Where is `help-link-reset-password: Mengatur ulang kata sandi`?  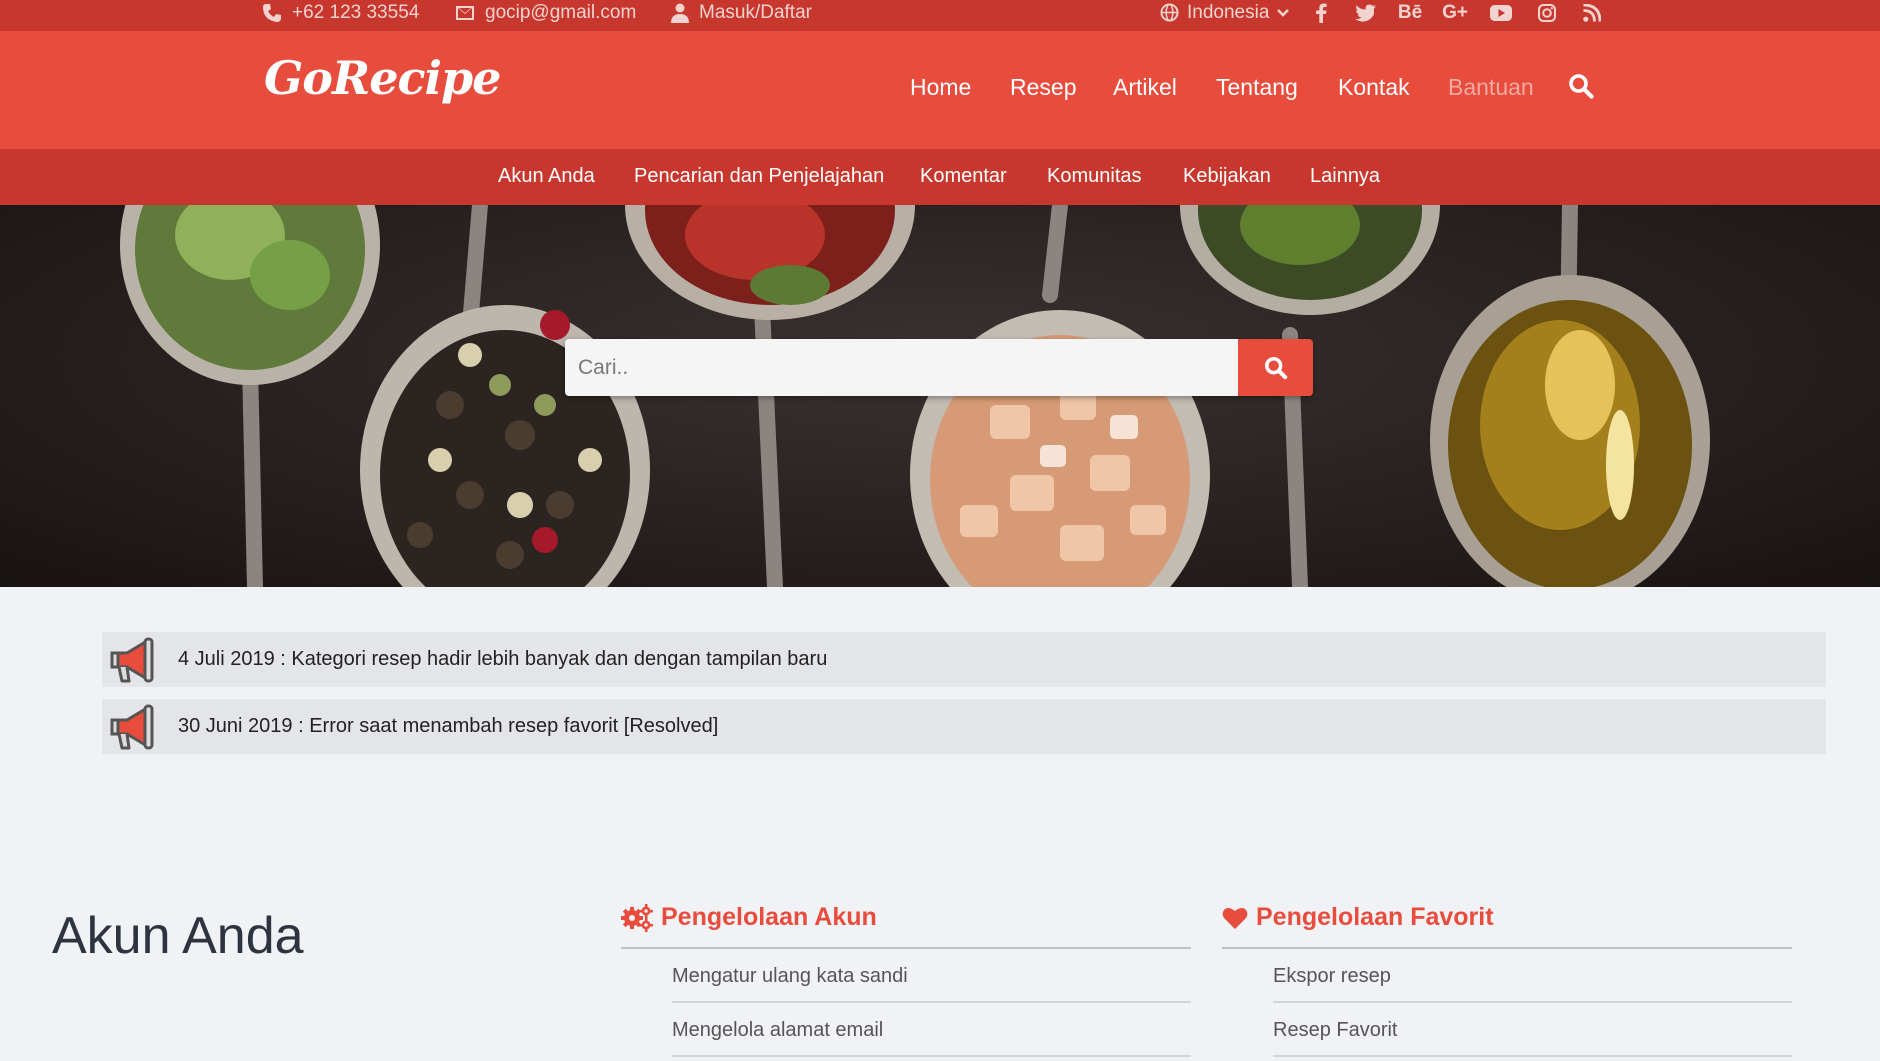
help-link-reset-password: Mengatur ulang kata sandi is located at coordinates (931, 976).